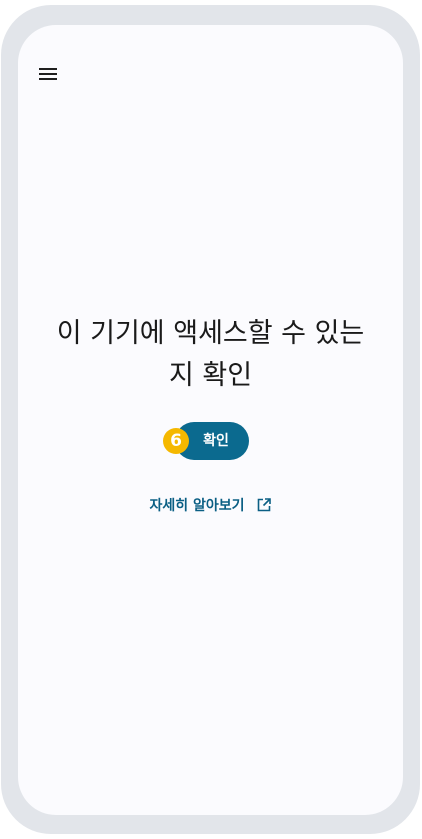 The width and height of the screenshot is (422, 839). I want to click on hamburger-menu-icon, so click(48, 74).